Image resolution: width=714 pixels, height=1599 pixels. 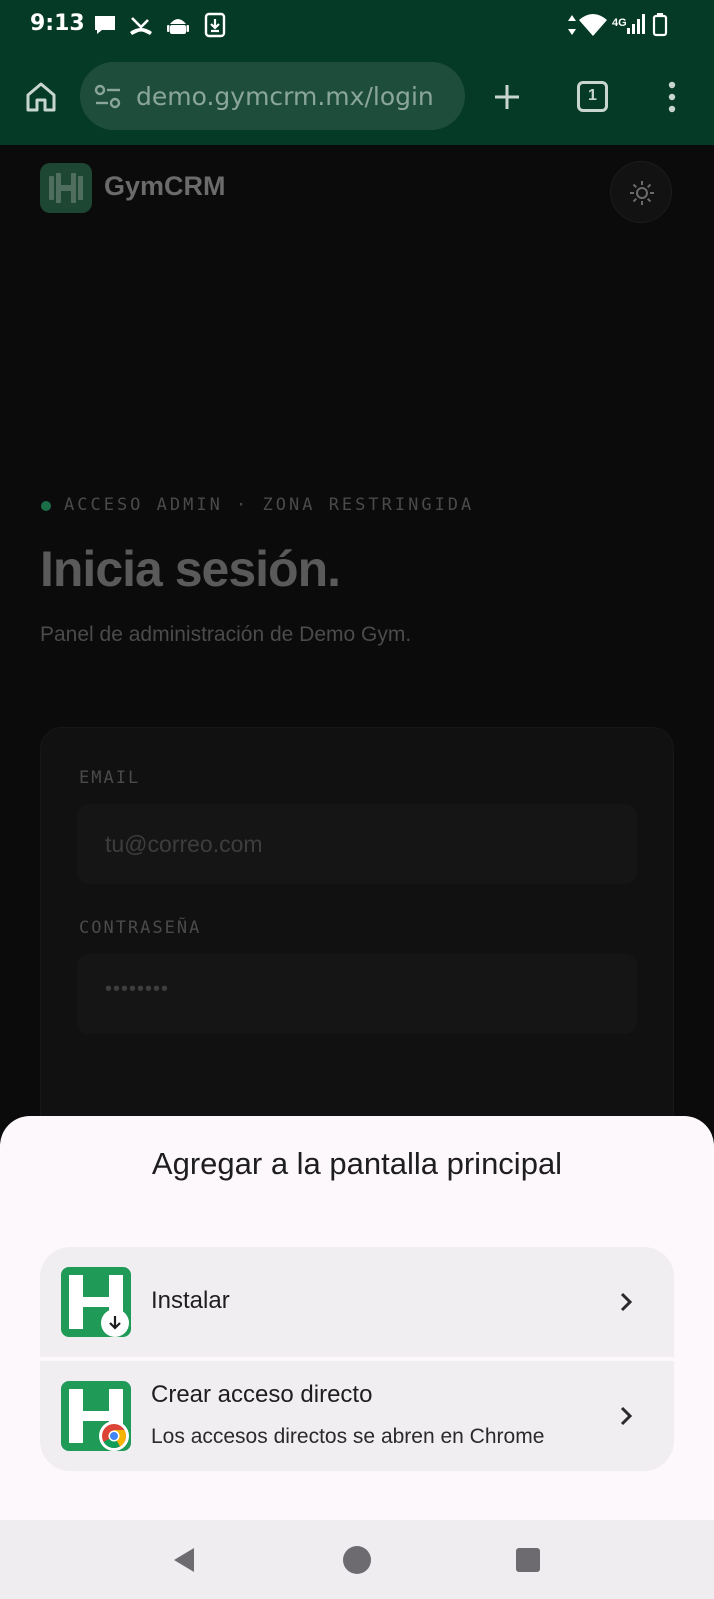 What do you see at coordinates (296, 96) in the screenshot?
I see `url-text: demo.gymcrm.mx/login` at bounding box center [296, 96].